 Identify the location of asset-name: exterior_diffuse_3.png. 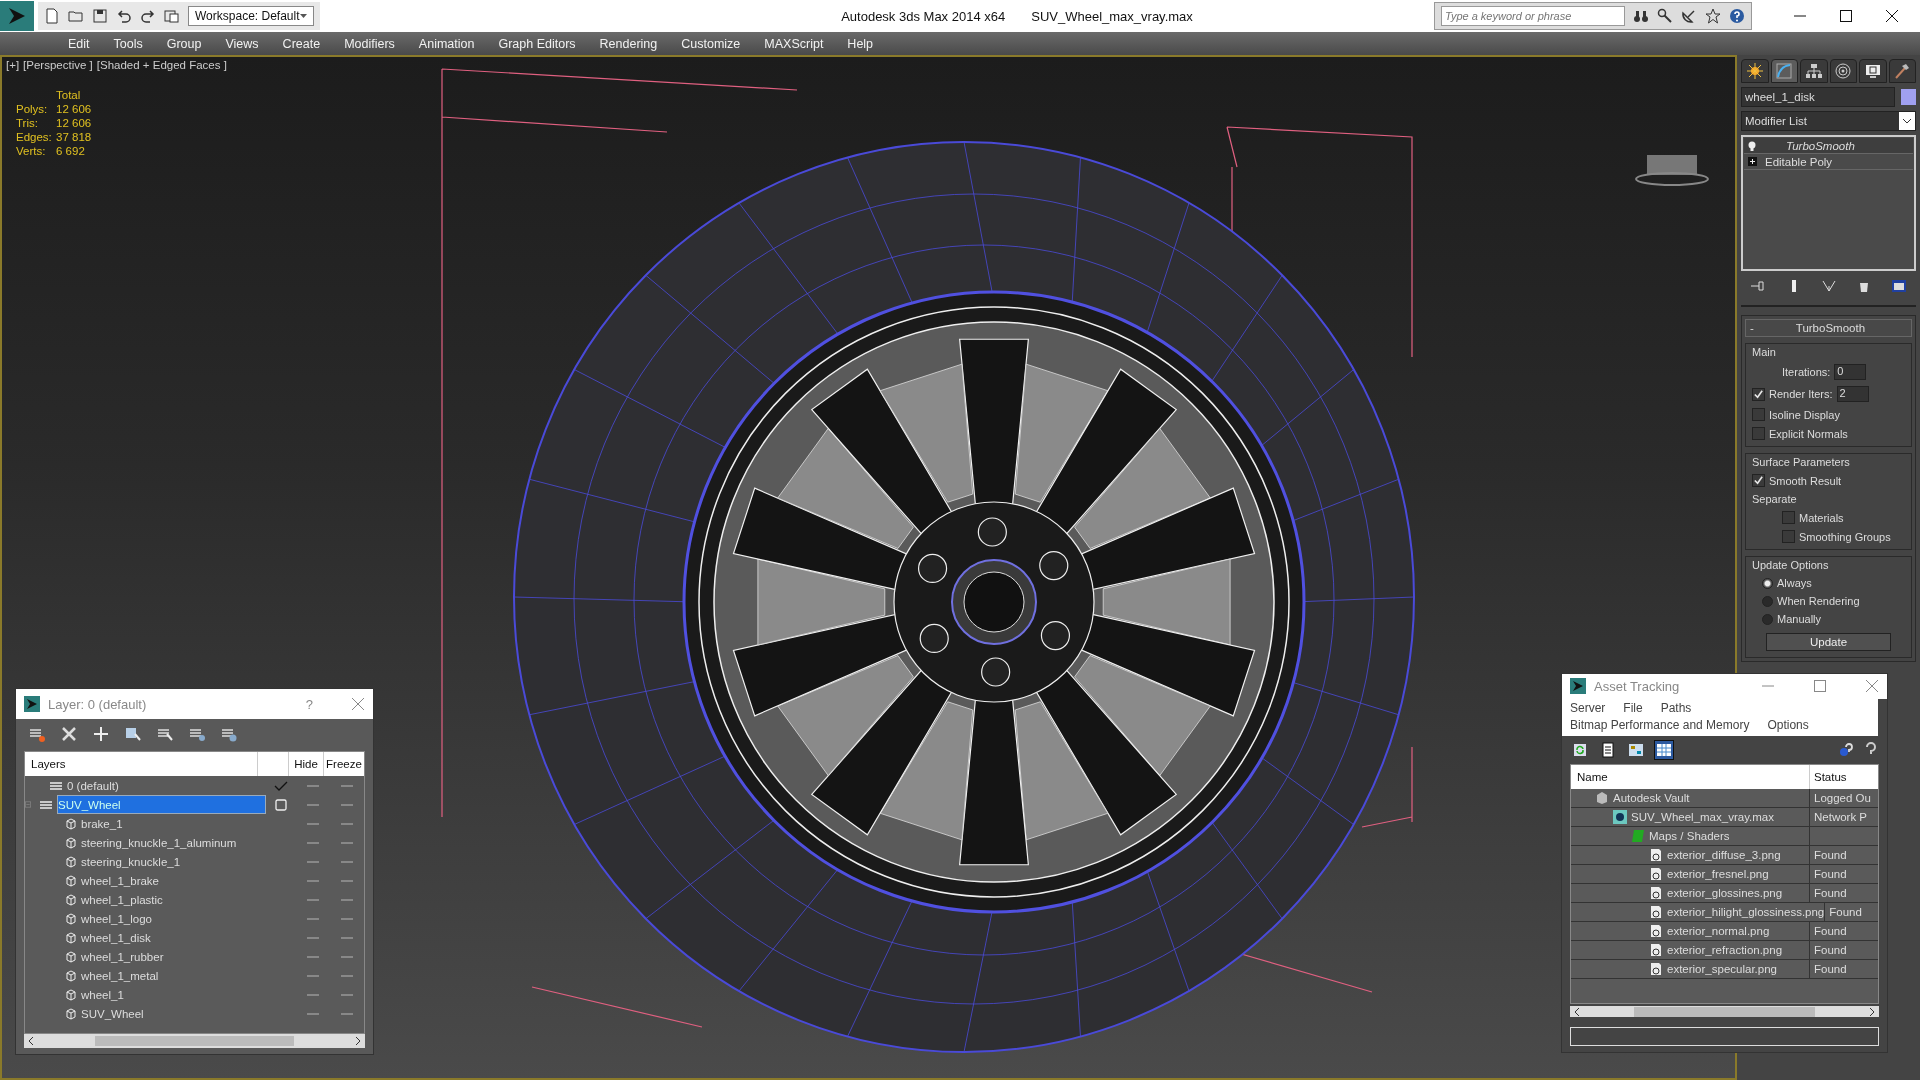
(1724, 854).